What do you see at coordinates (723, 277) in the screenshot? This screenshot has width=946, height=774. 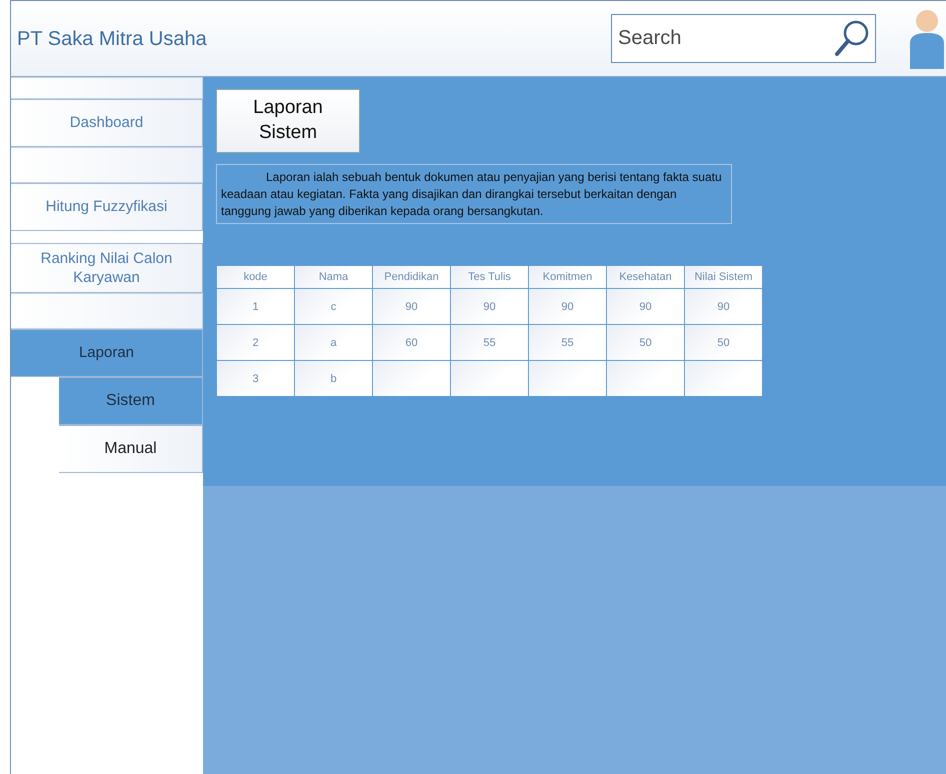 I see `column-header: Nilai Sistem` at bounding box center [723, 277].